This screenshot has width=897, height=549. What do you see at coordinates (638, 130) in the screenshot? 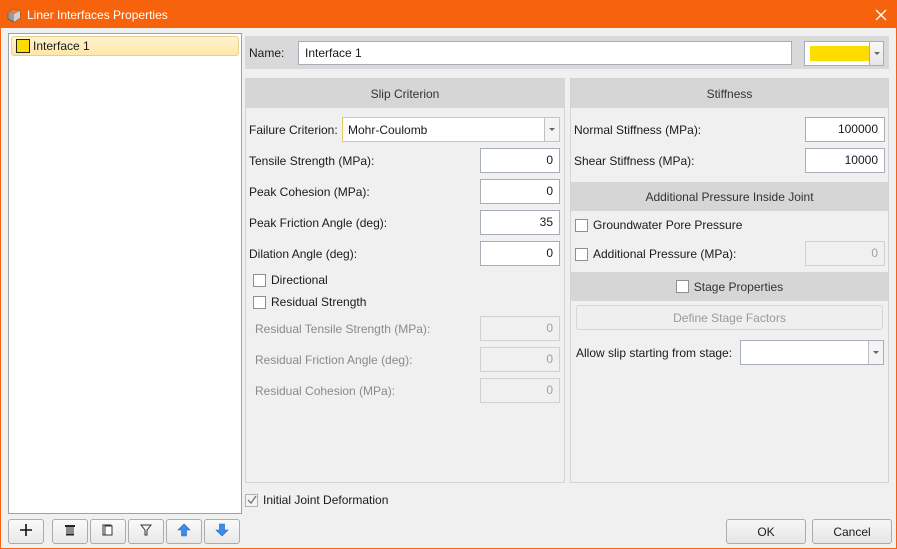
I see `normal-stiffness-label: Normal Stiffness (MPa):` at bounding box center [638, 130].